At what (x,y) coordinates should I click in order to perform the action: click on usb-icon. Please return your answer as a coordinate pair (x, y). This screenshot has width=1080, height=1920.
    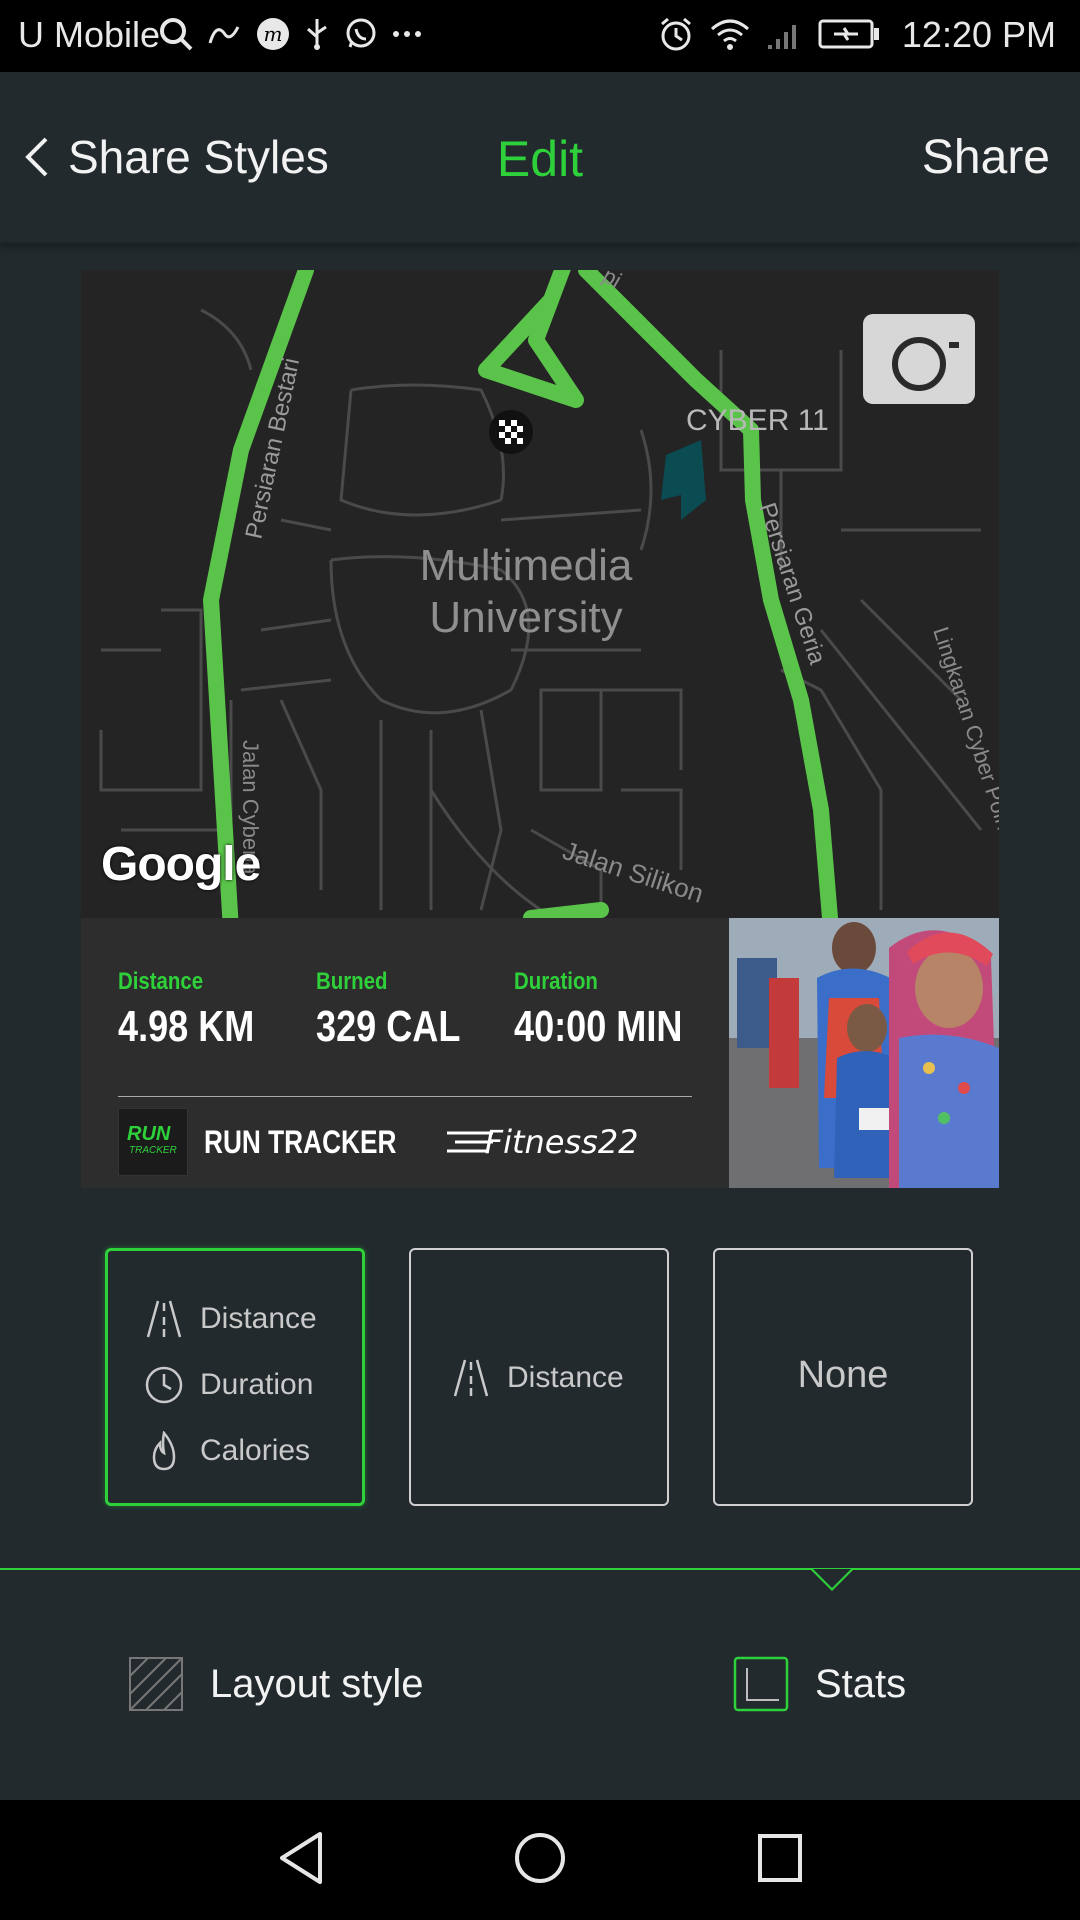
    Looking at the image, I should click on (317, 34).